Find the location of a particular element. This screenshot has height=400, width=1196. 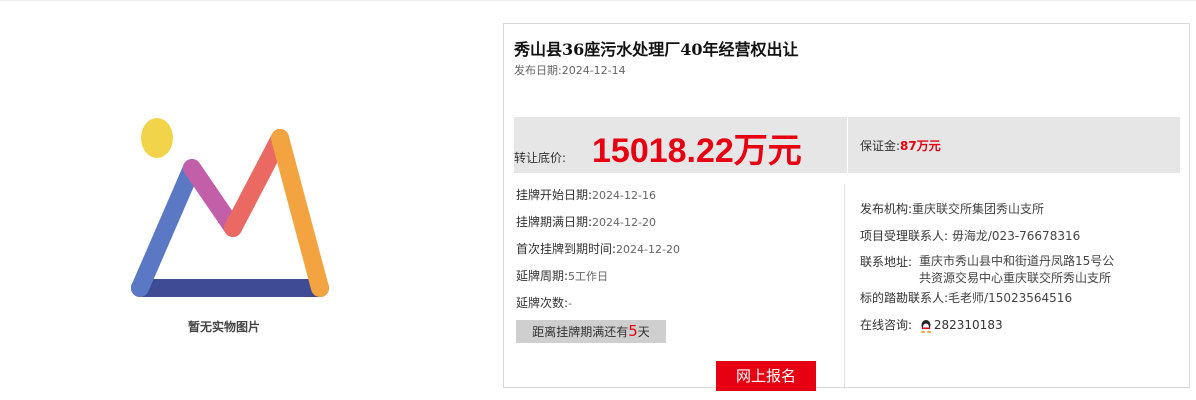

project-contact-value: 毋海龙/023-76678316 is located at coordinates (1016, 236).